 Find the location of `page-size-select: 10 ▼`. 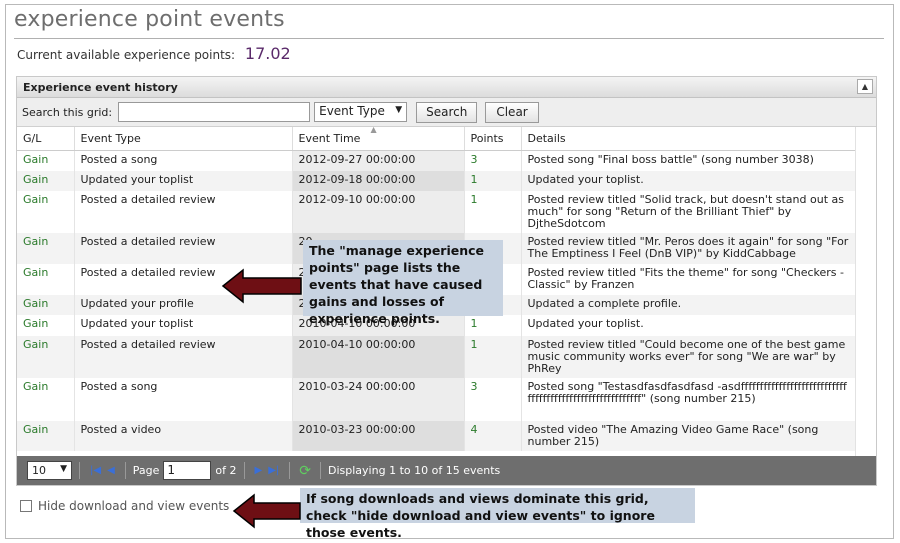

page-size-select: 10 ▼ is located at coordinates (49, 470).